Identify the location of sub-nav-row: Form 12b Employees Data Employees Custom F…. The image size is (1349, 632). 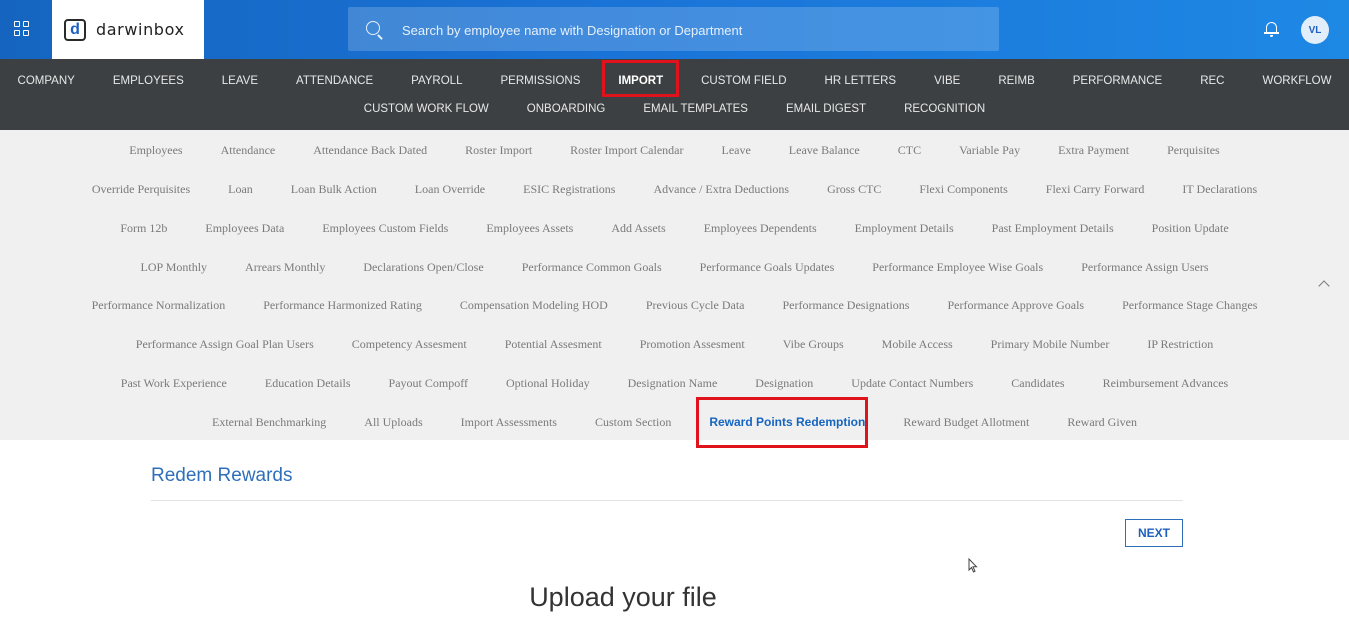
(674, 228).